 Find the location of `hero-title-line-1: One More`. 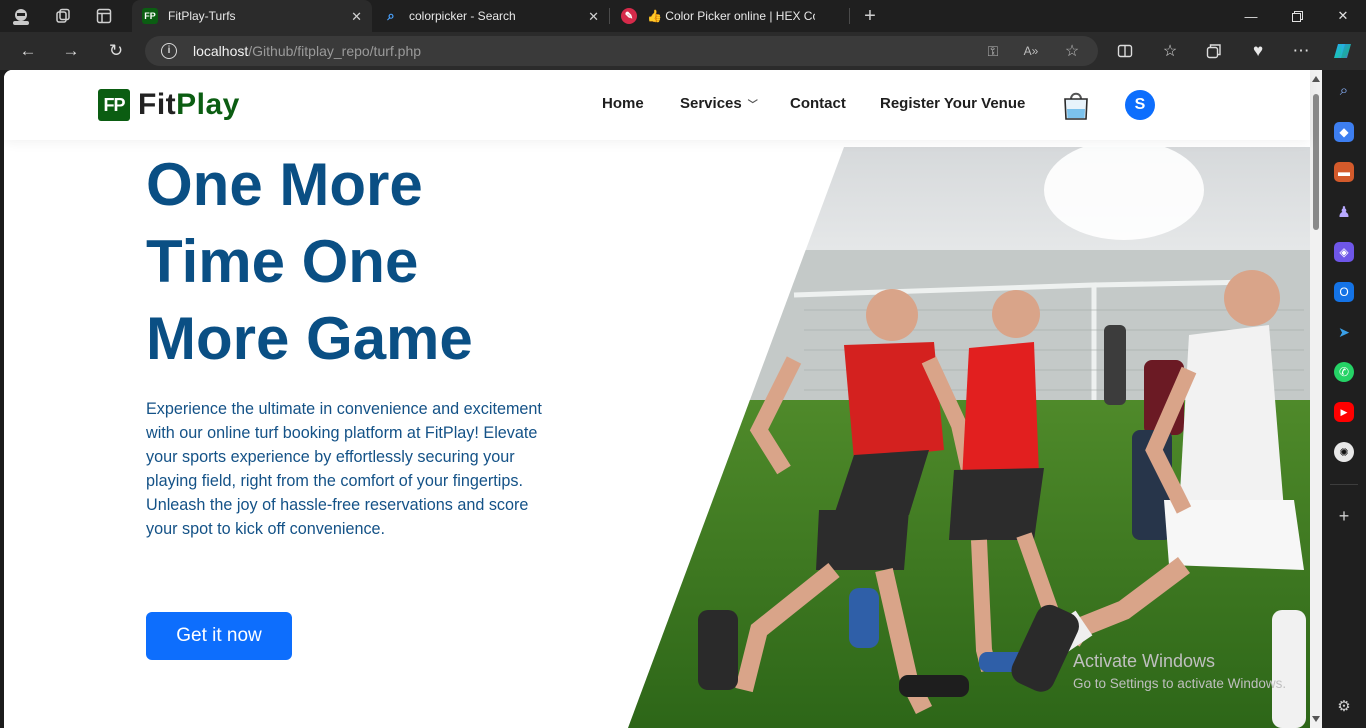

hero-title-line-1: One More is located at coordinates (284, 184).